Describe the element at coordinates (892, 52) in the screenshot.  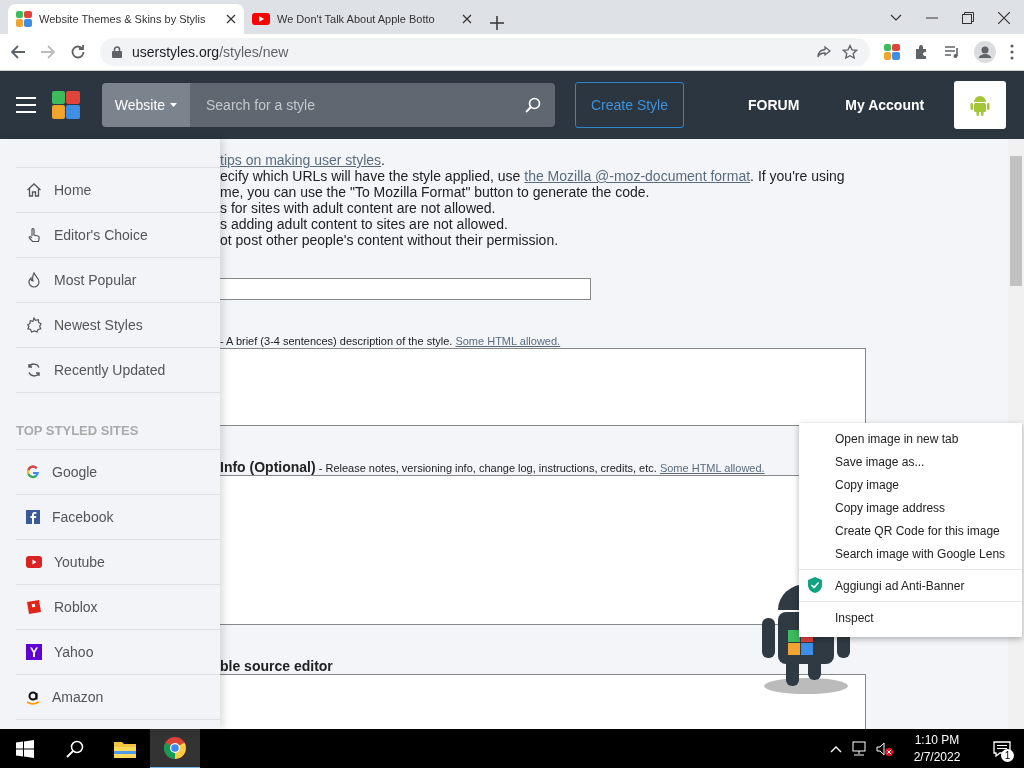
I see `stylish-extension-icon` at that location.